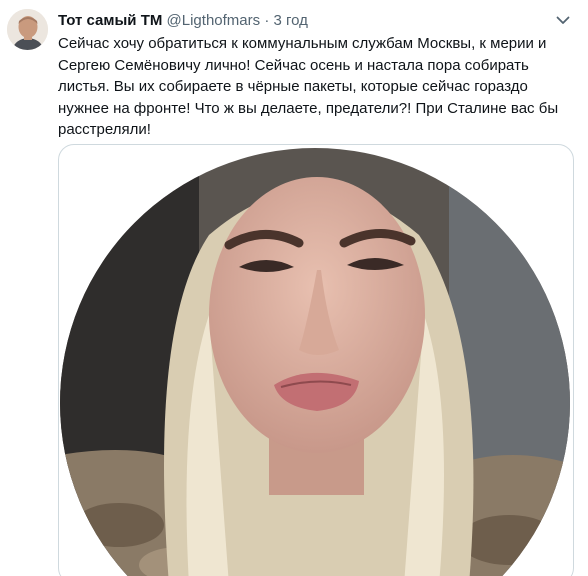 This screenshot has height=576, width=588. What do you see at coordinates (214, 20) in the screenshot?
I see `user-handle: @Ligthofmars` at bounding box center [214, 20].